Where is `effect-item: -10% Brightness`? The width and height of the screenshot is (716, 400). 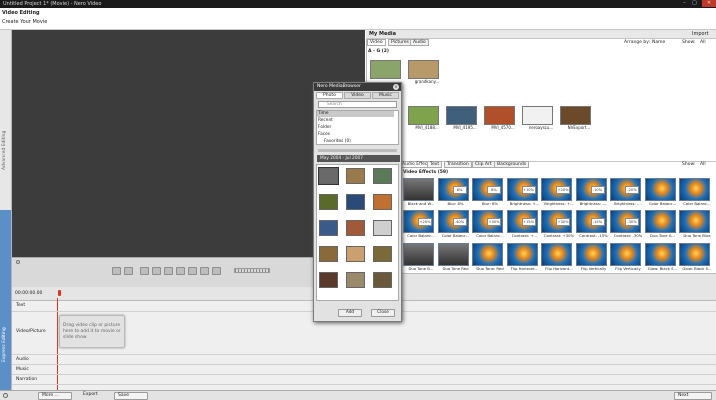
effect-item: -10% Brightness is located at coordinates (593, 192).